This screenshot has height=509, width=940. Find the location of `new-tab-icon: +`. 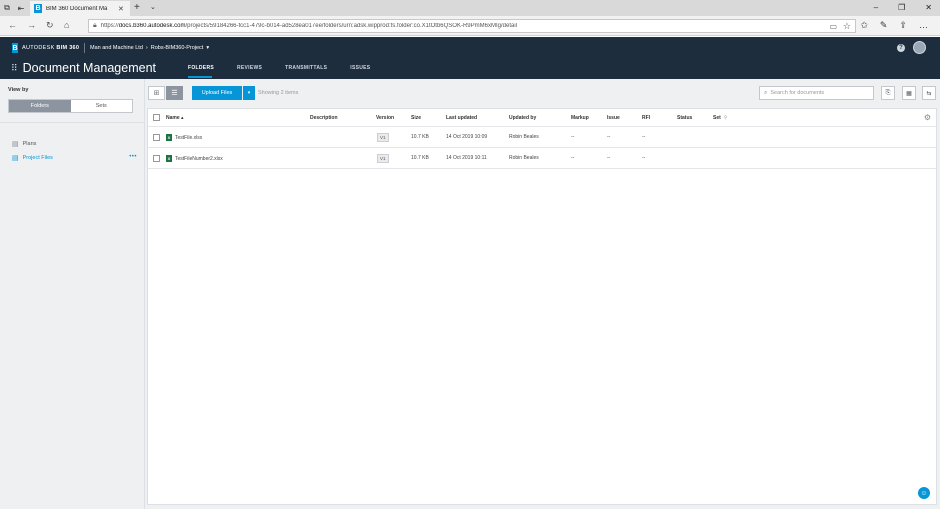

new-tab-icon: + is located at coordinates (137, 7).